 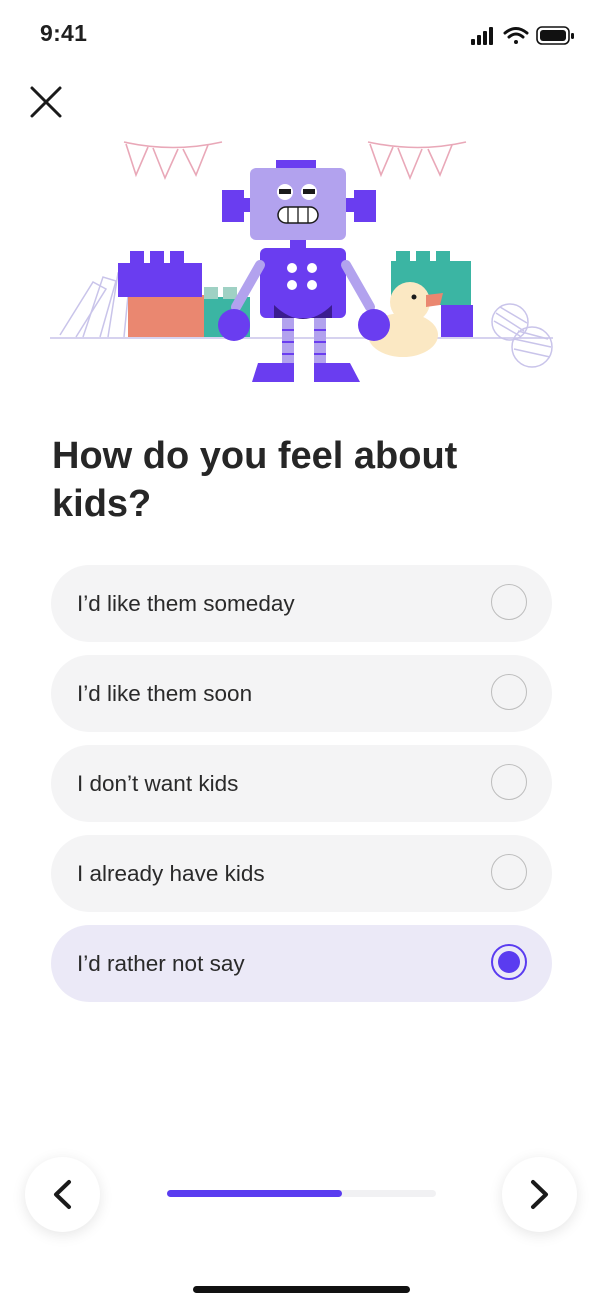 What do you see at coordinates (173, 161) in the screenshot?
I see `bunting-left` at bounding box center [173, 161].